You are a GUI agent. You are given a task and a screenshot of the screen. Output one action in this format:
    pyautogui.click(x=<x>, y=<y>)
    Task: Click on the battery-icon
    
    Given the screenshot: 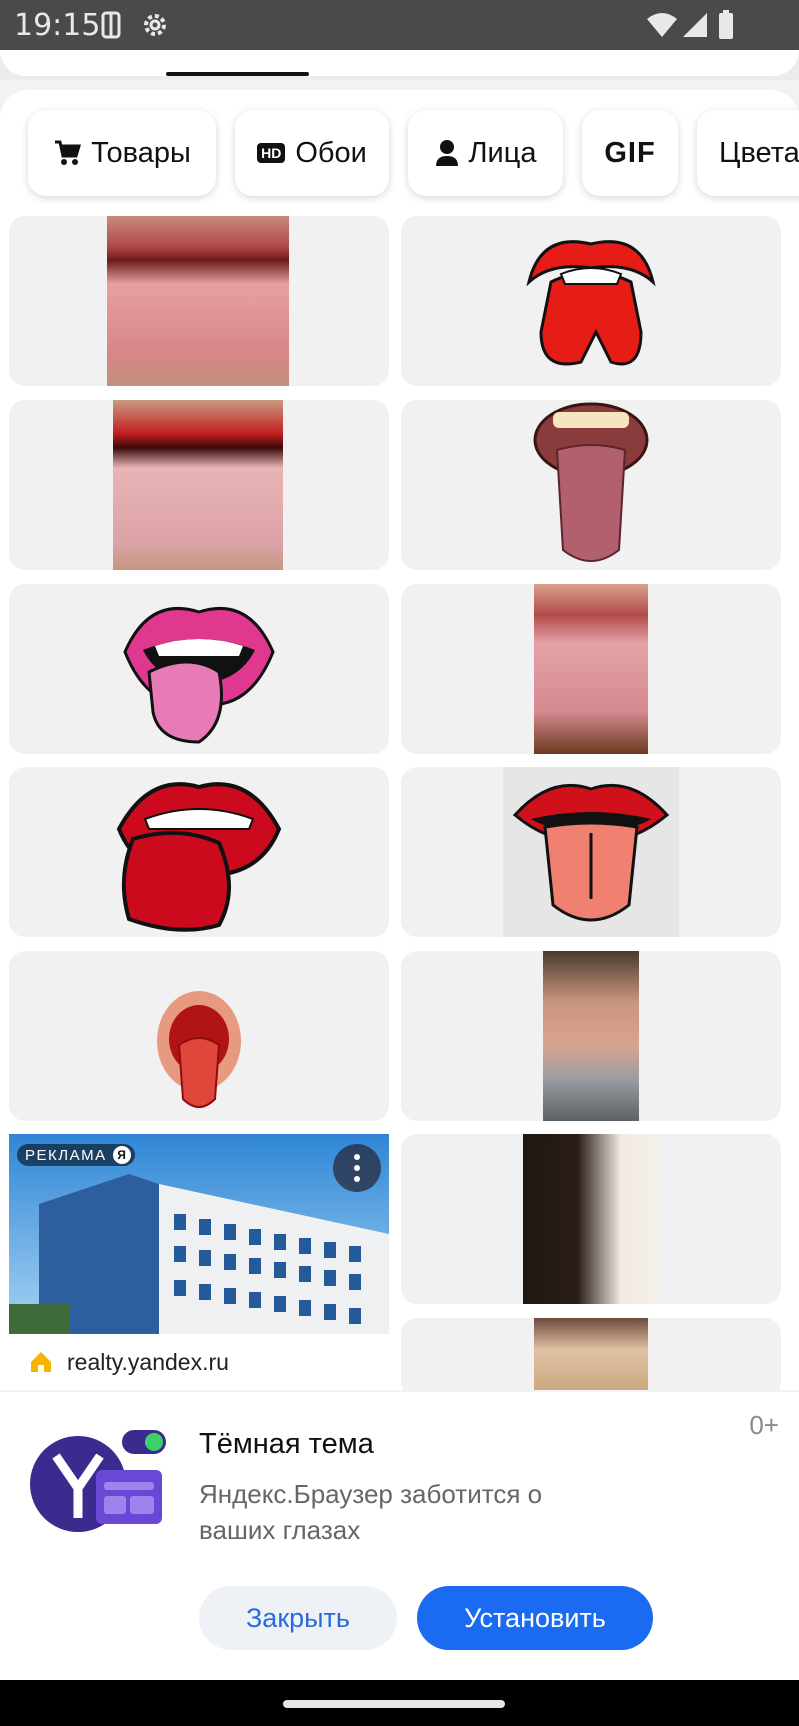 What is the action you would take?
    pyautogui.click(x=726, y=27)
    